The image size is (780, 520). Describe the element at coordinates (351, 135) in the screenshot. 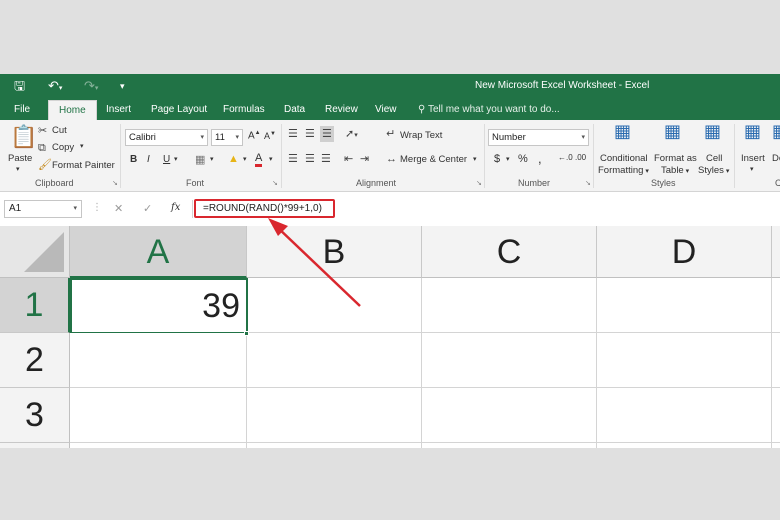

I see `orientation-icon: ➚▾` at that location.